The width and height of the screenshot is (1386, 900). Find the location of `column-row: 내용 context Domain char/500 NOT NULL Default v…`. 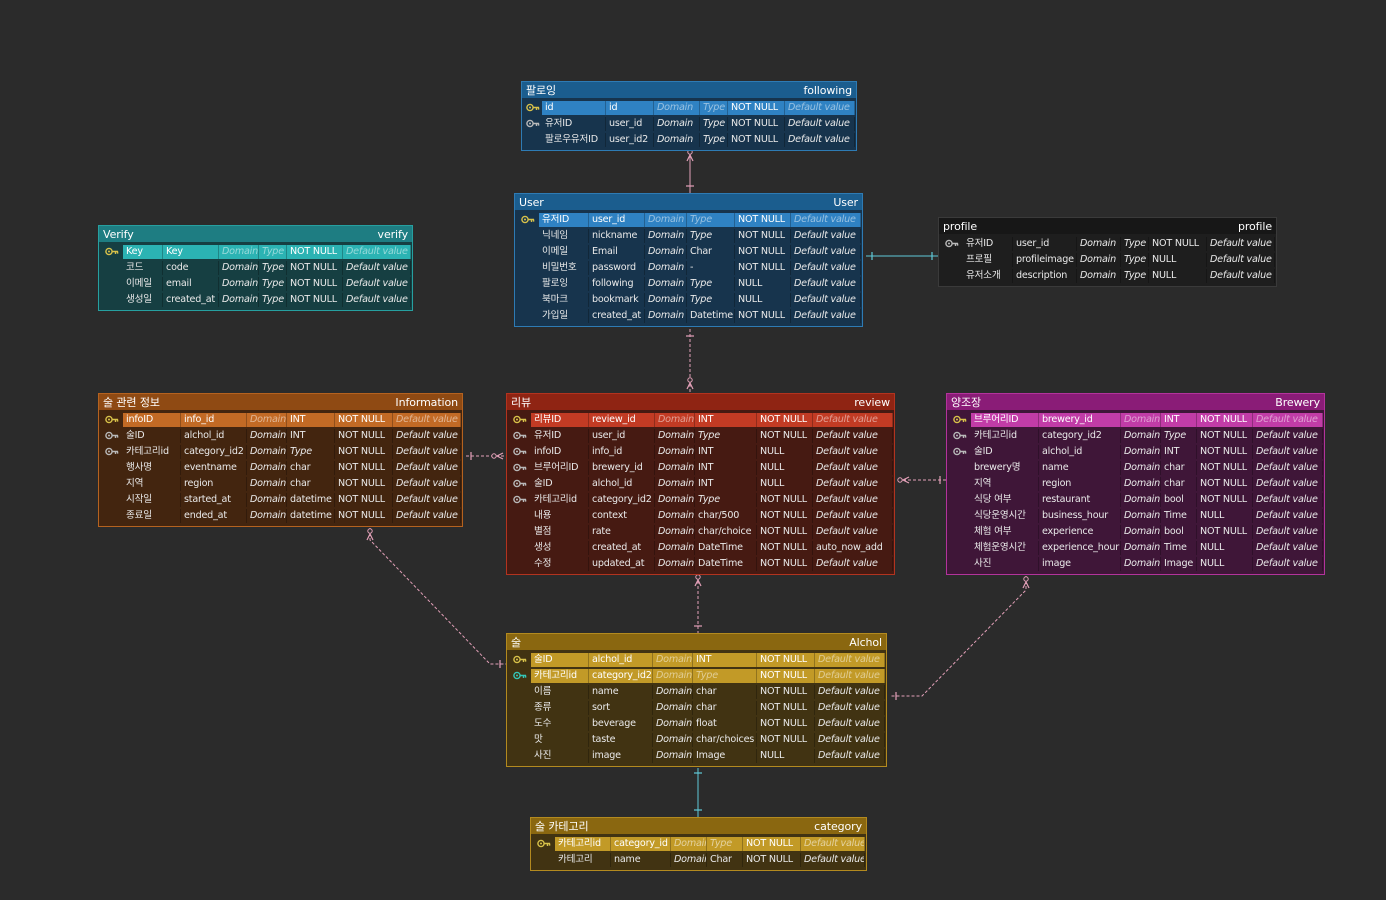

column-row: 내용 context Domain char/500 NOT NULL Default v… is located at coordinates (701, 516).